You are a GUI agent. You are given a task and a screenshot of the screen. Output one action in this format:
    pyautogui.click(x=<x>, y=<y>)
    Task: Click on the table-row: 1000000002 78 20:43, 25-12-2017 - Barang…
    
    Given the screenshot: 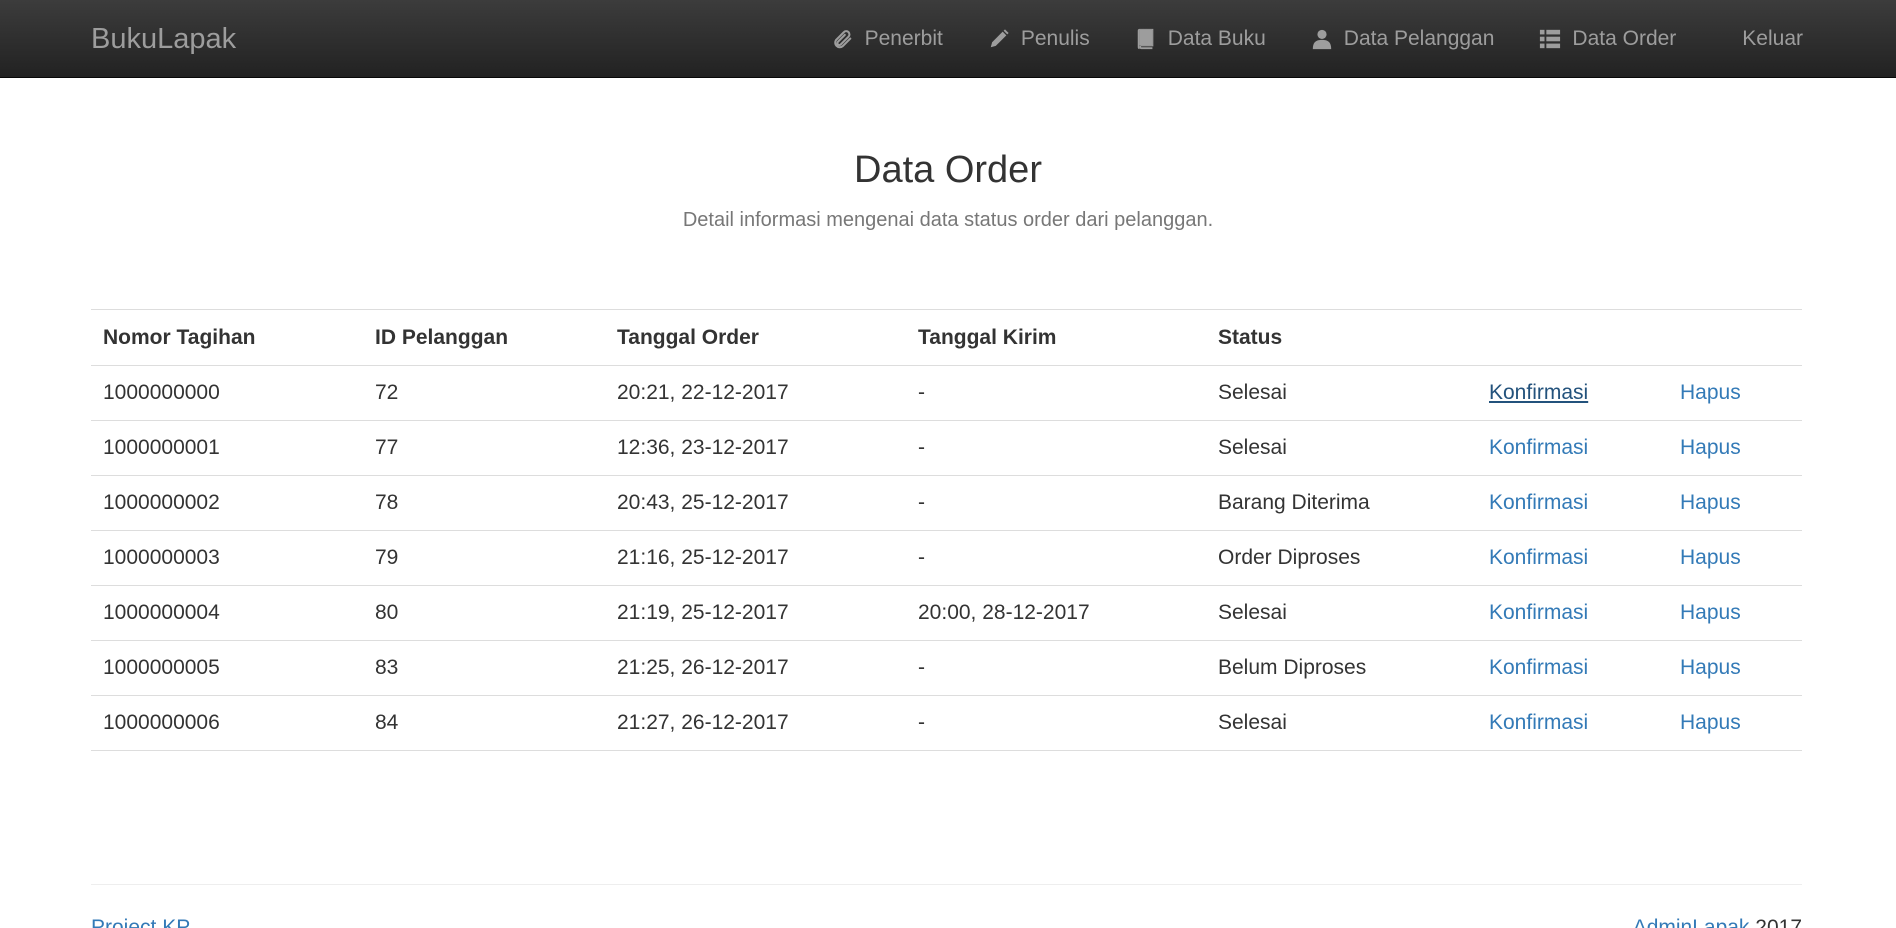 What is the action you would take?
    pyautogui.click(x=946, y=503)
    